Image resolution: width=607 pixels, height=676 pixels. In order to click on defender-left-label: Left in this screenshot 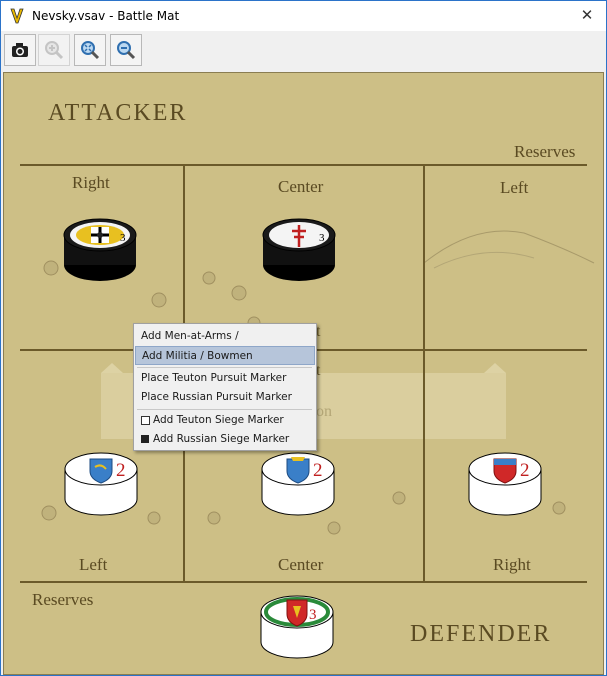, I will do `click(93, 564)`.